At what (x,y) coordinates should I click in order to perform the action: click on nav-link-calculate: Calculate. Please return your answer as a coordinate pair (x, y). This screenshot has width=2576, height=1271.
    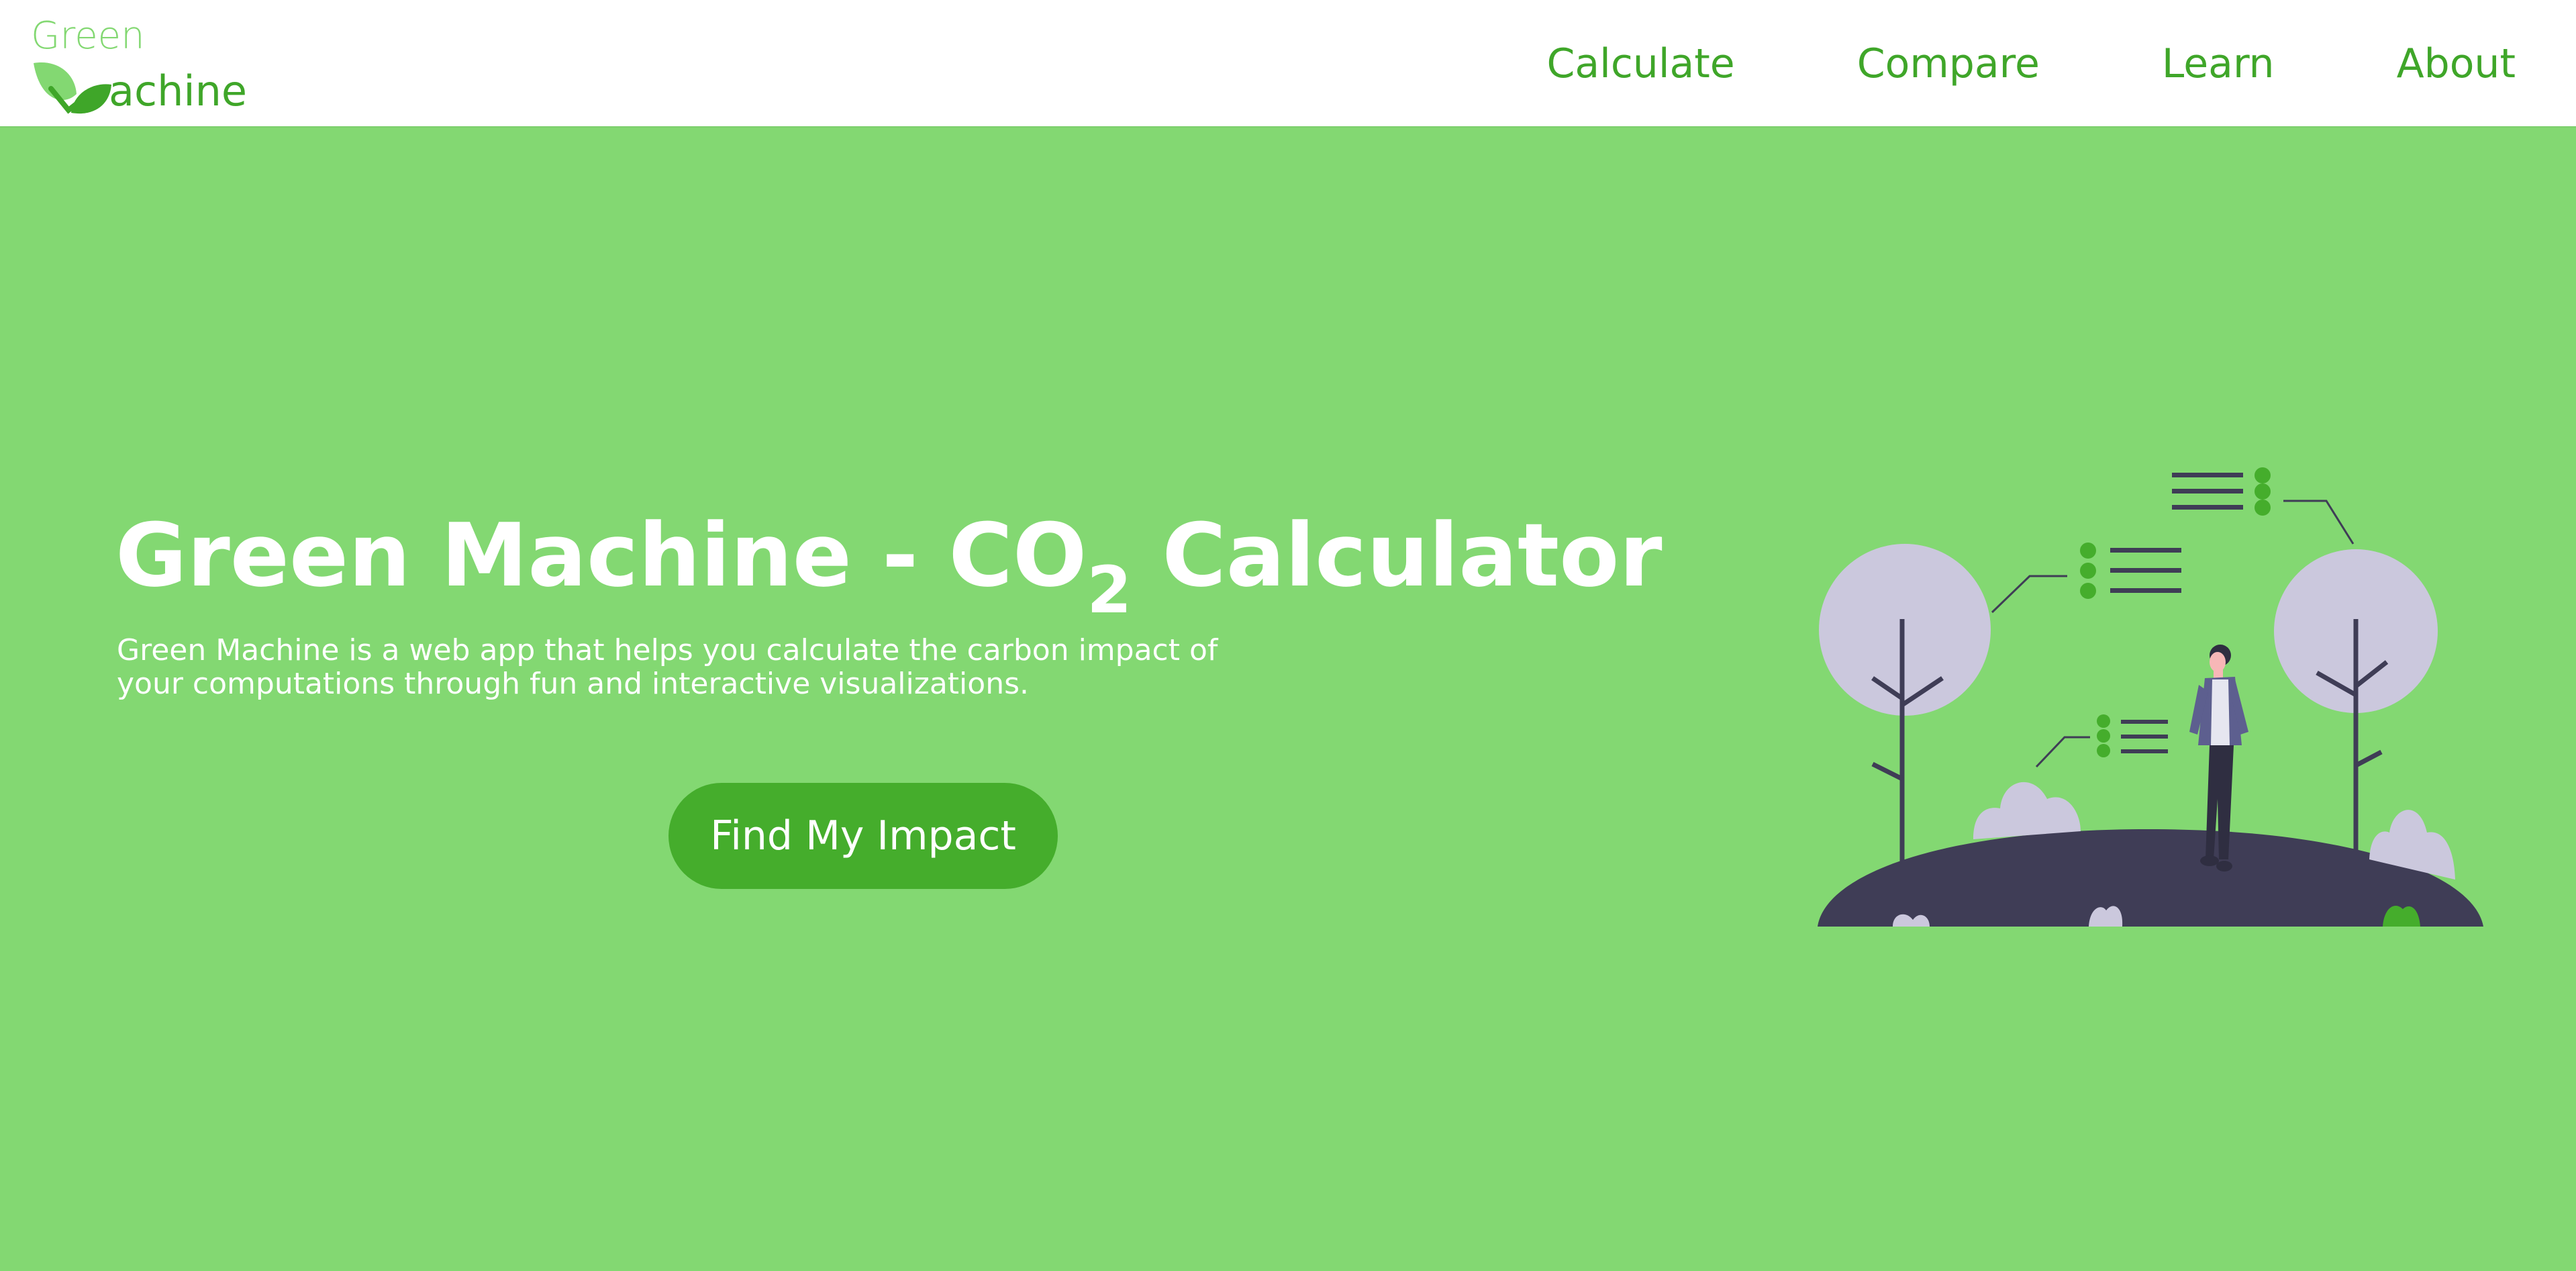
    Looking at the image, I should click on (1640, 64).